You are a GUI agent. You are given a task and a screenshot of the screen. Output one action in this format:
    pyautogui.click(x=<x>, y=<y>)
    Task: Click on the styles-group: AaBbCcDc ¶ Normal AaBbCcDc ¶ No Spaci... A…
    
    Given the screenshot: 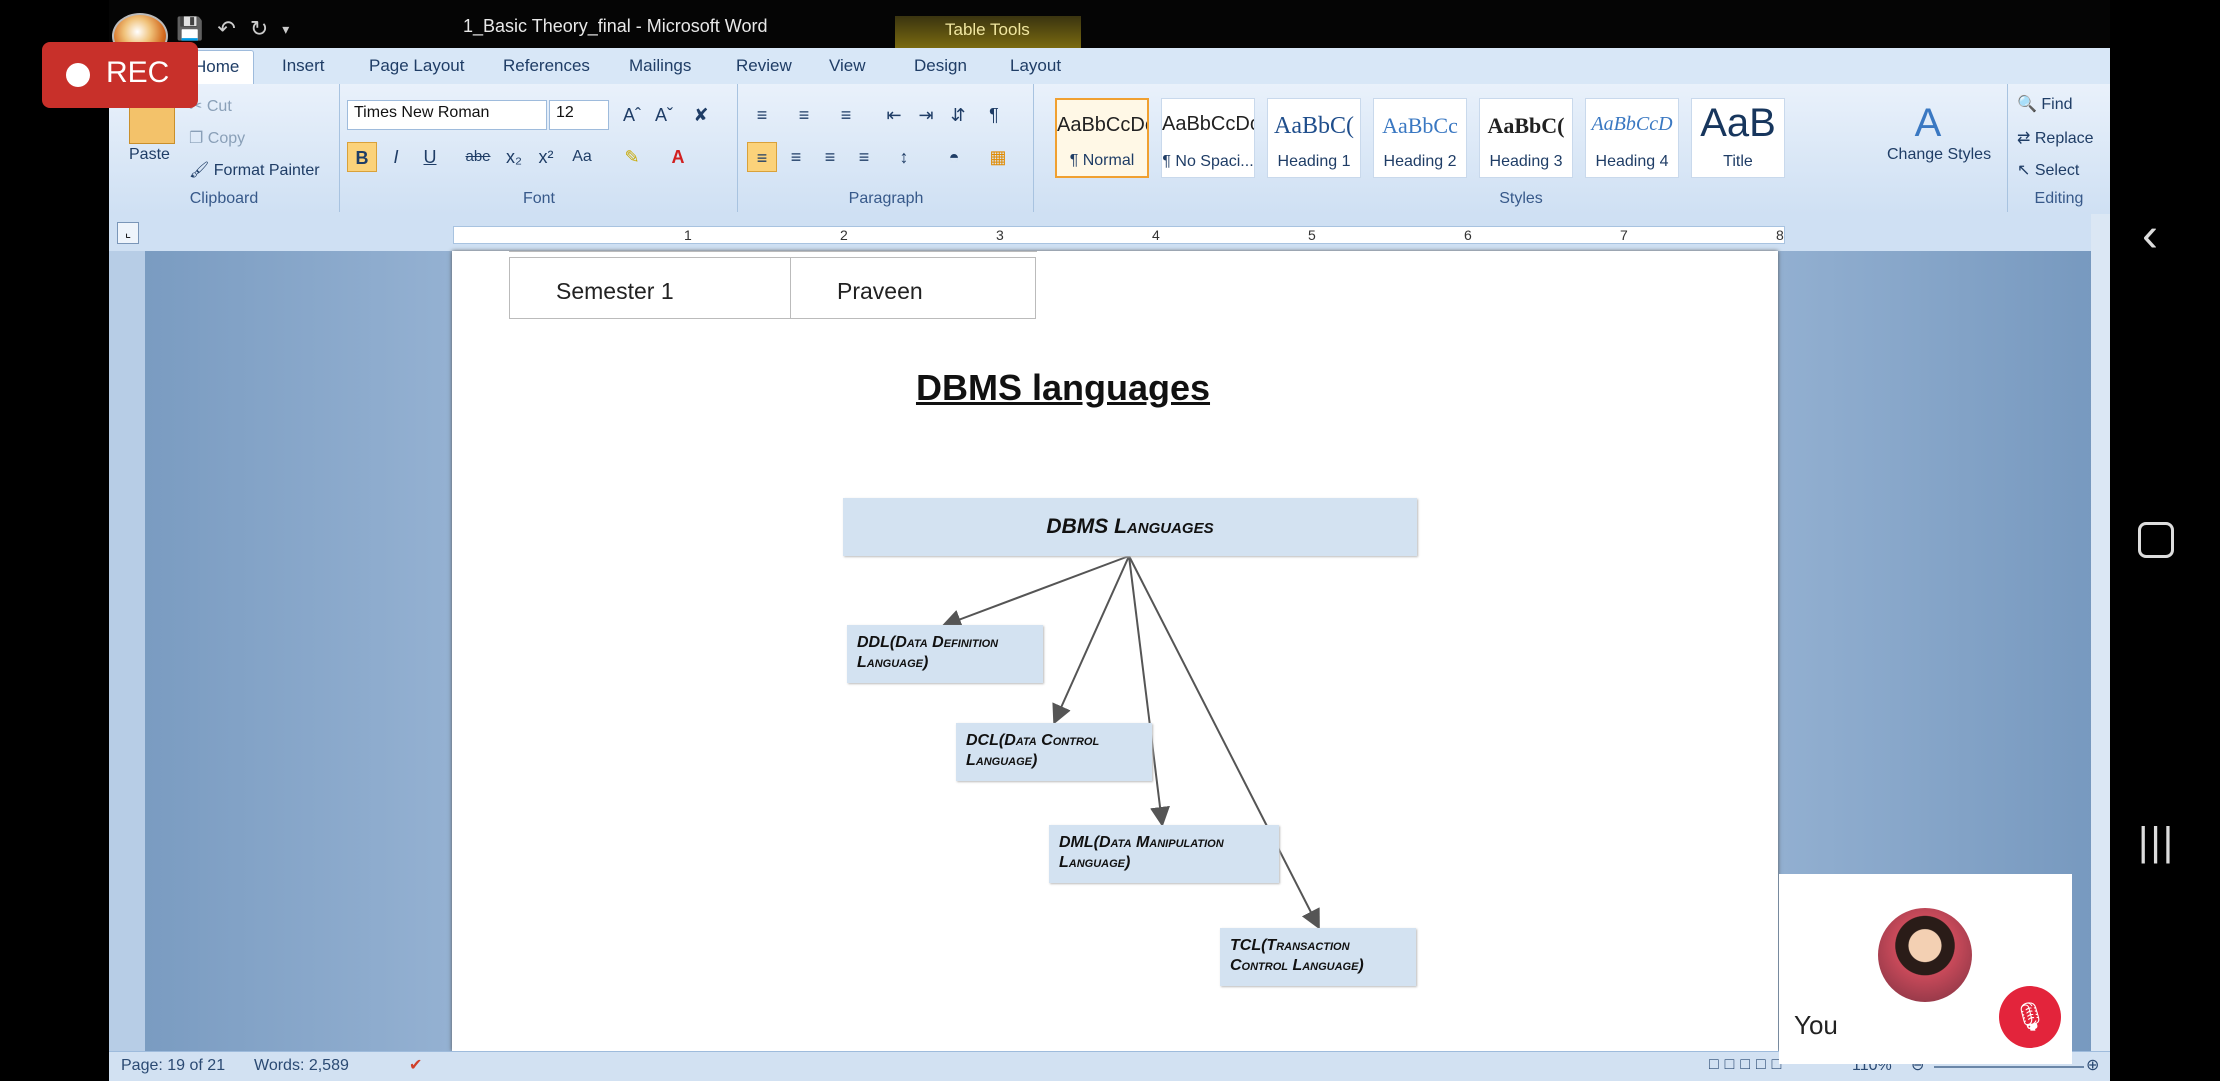 What is the action you would take?
    pyautogui.click(x=1521, y=148)
    